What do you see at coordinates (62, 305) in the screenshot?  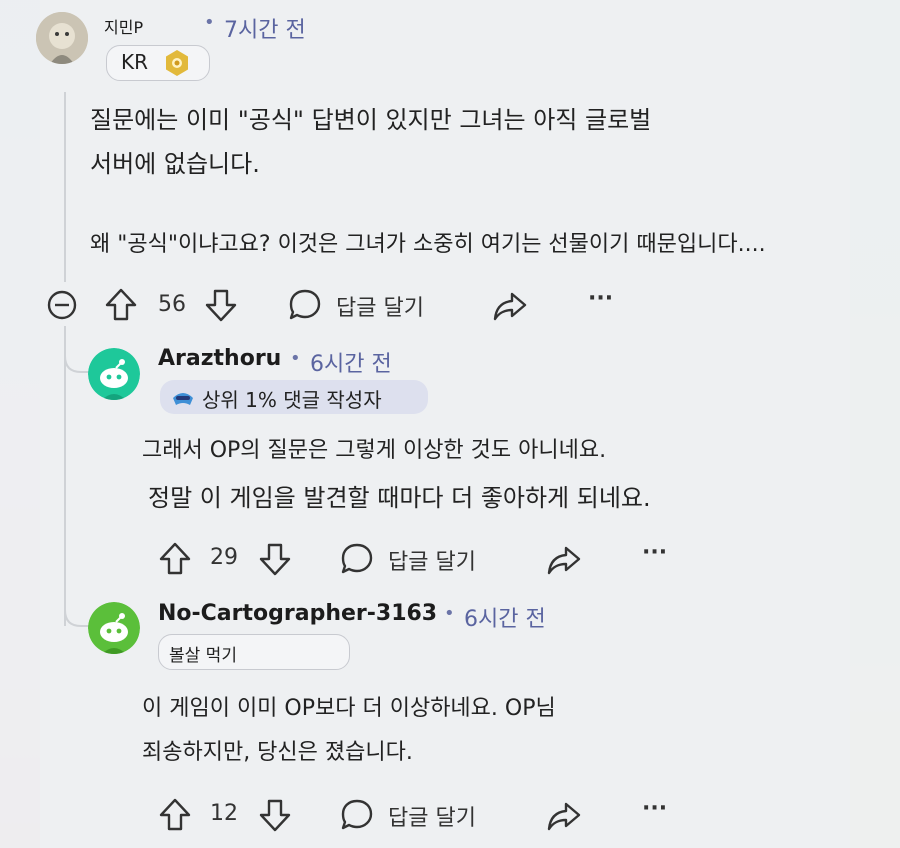 I see `minus-circle-icon` at bounding box center [62, 305].